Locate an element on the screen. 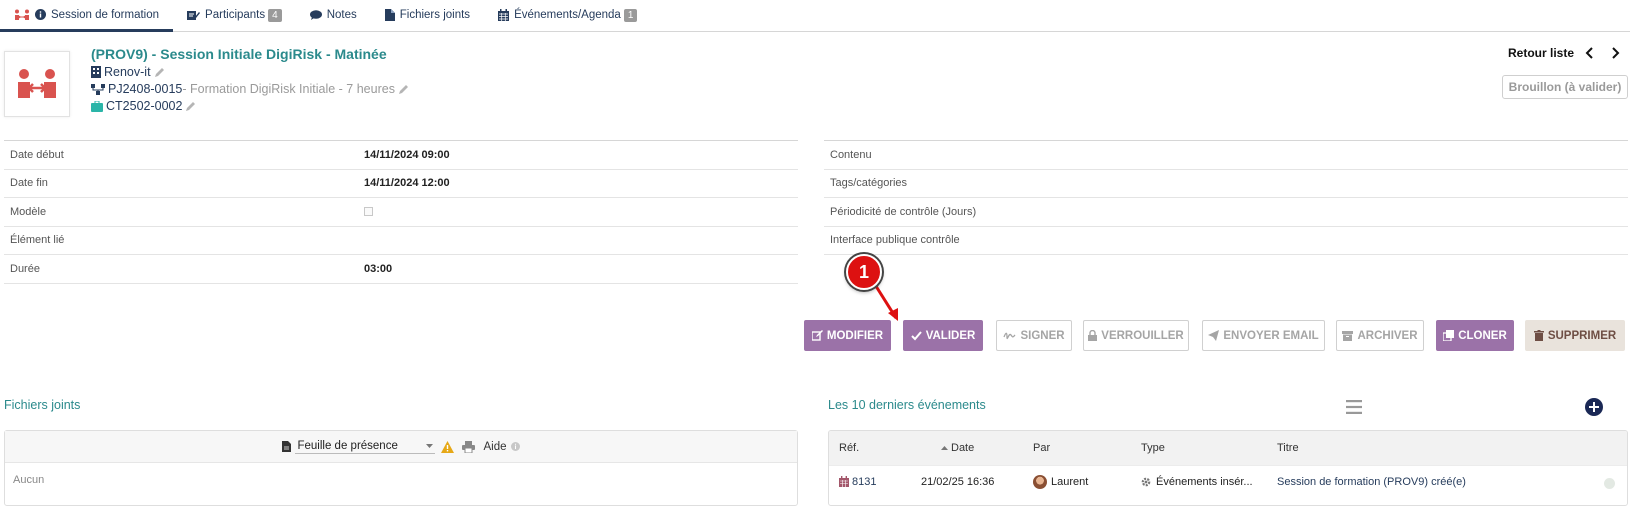  supprimer-button: SUPPRIMER is located at coordinates (1575, 335).